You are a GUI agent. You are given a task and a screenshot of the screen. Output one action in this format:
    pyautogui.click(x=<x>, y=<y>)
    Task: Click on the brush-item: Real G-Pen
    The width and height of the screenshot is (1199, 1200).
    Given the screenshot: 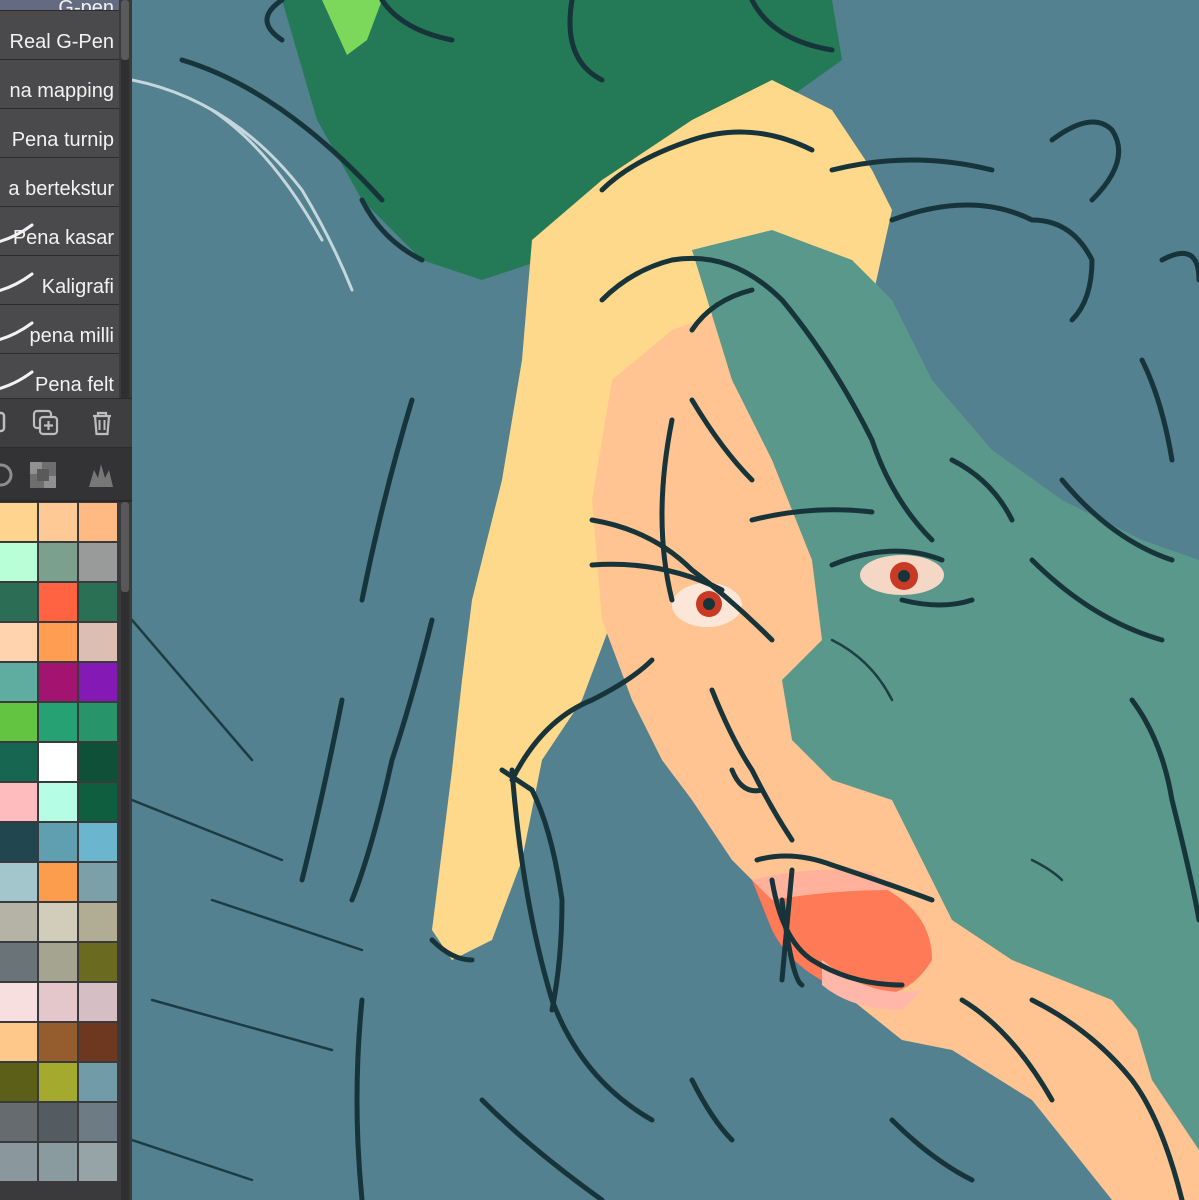 What is the action you would take?
    pyautogui.click(x=59, y=35)
    